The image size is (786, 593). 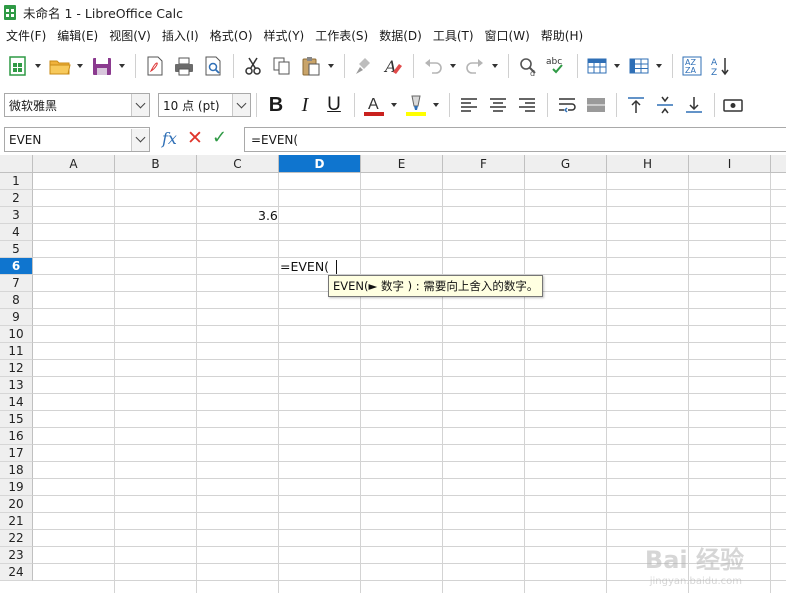 I want to click on row-header-17: 17, so click(x=16, y=453).